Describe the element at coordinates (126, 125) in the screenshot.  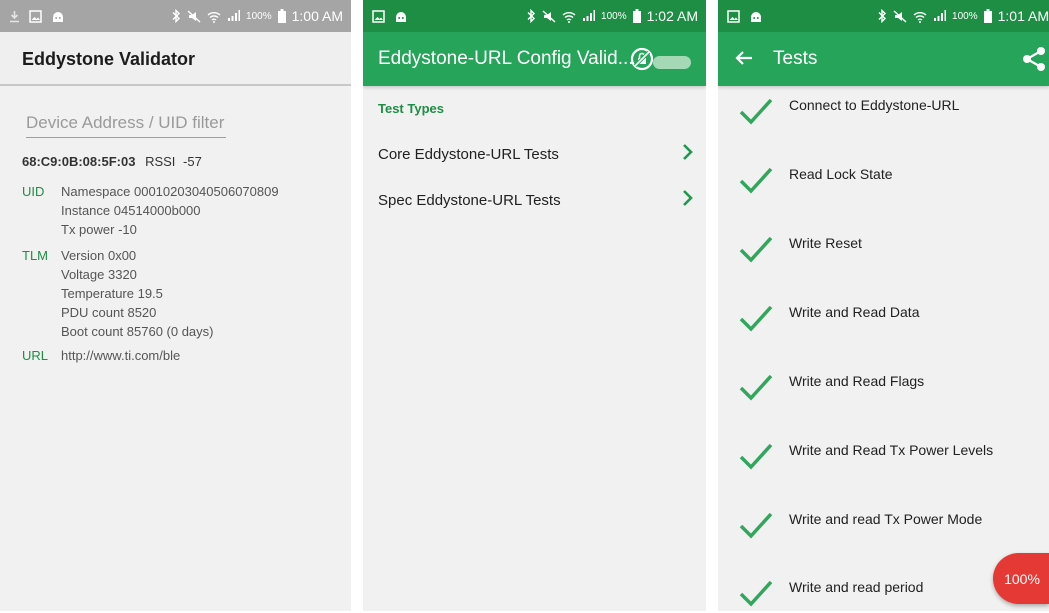
I see `device-filter-input: Device Address / UID filter` at that location.